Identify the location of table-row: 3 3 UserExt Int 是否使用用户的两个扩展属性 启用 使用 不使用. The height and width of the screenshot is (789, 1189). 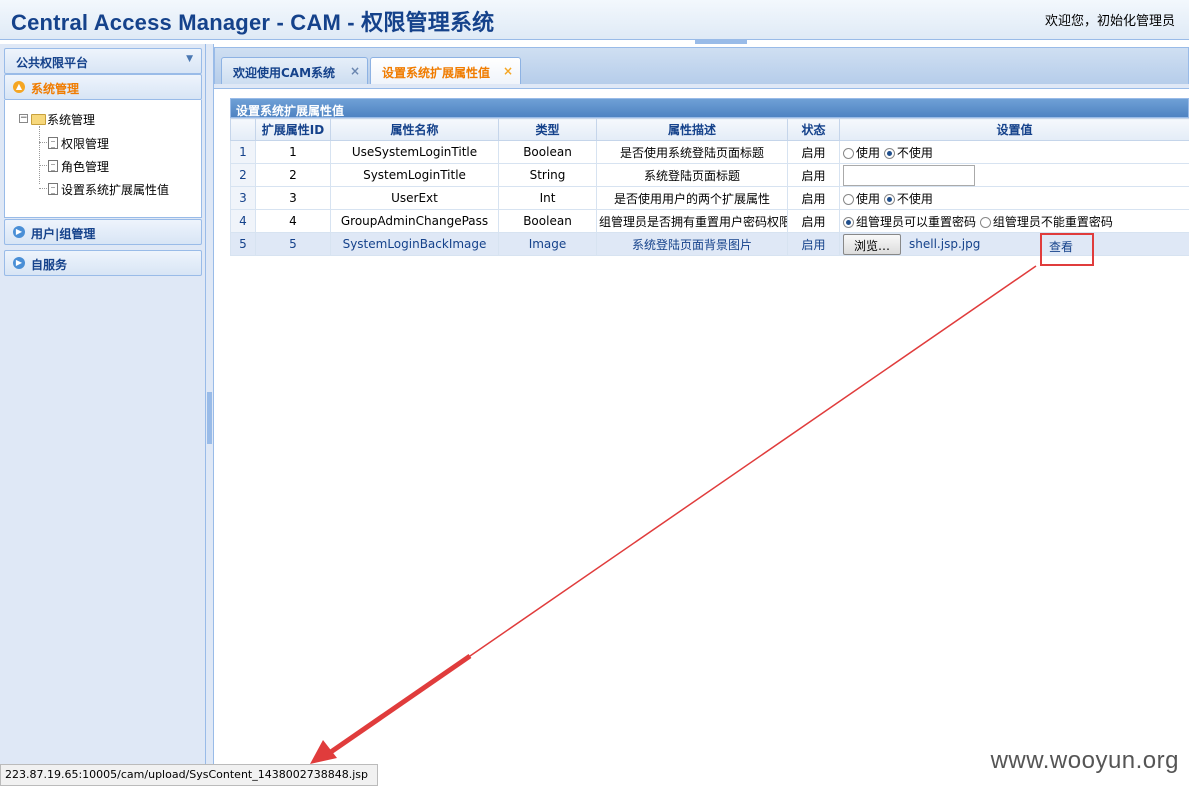
(709, 198).